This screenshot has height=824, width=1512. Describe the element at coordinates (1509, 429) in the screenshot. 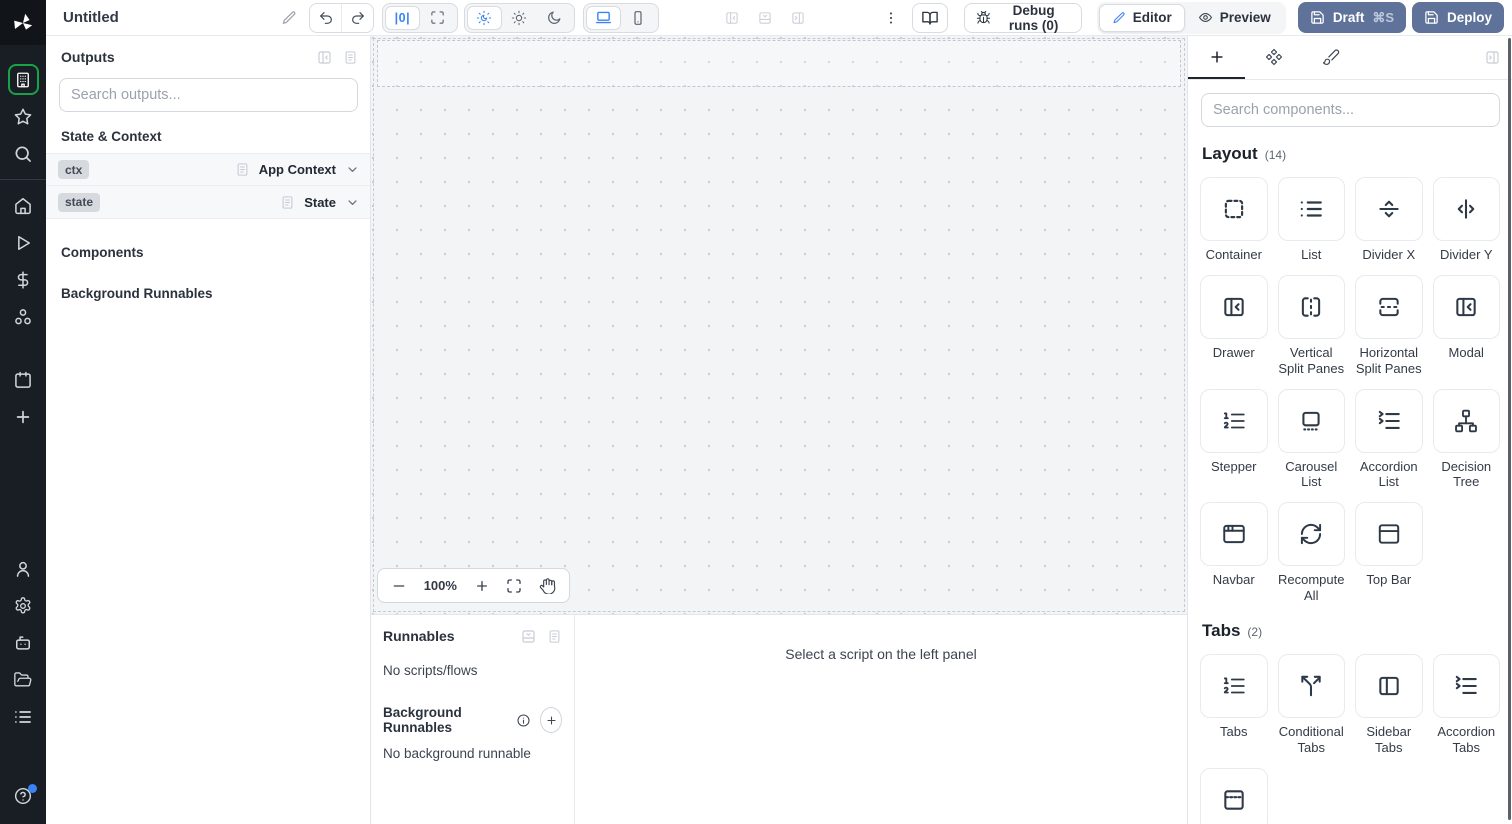

I see `right-panel-scrollbar` at that location.